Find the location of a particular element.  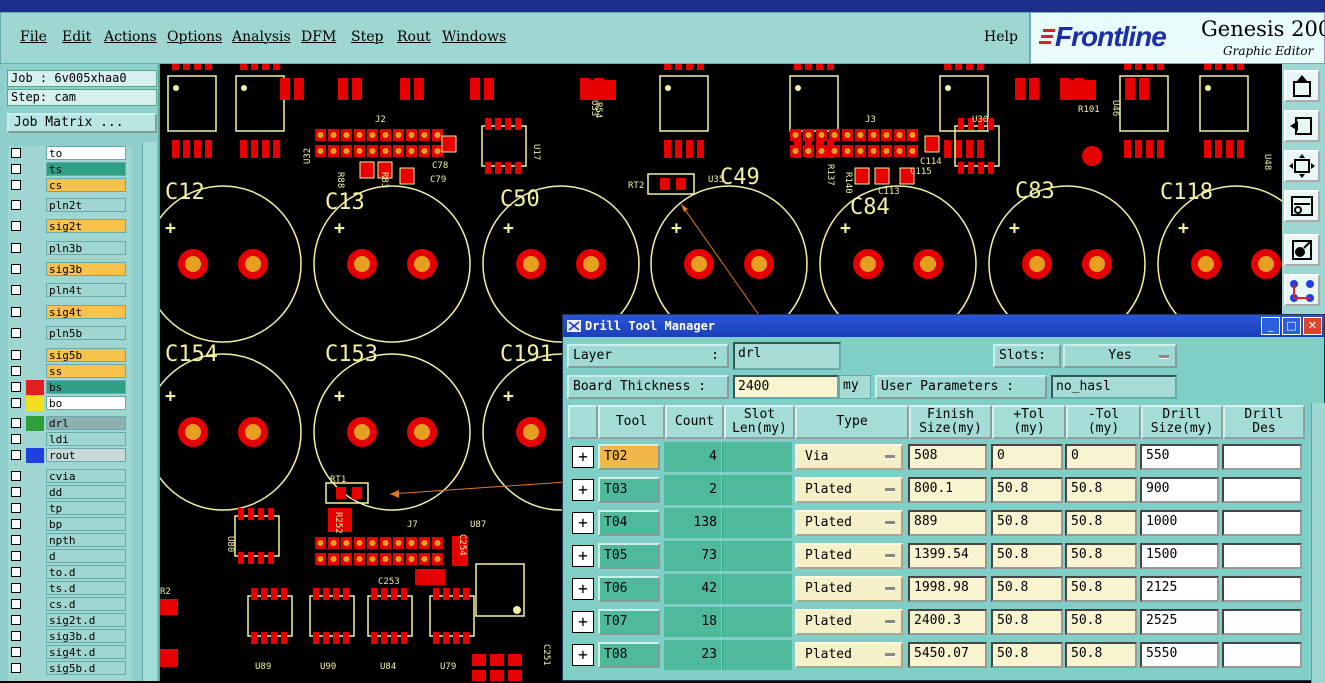

finish-size-field: 800.1 is located at coordinates (947, 490).